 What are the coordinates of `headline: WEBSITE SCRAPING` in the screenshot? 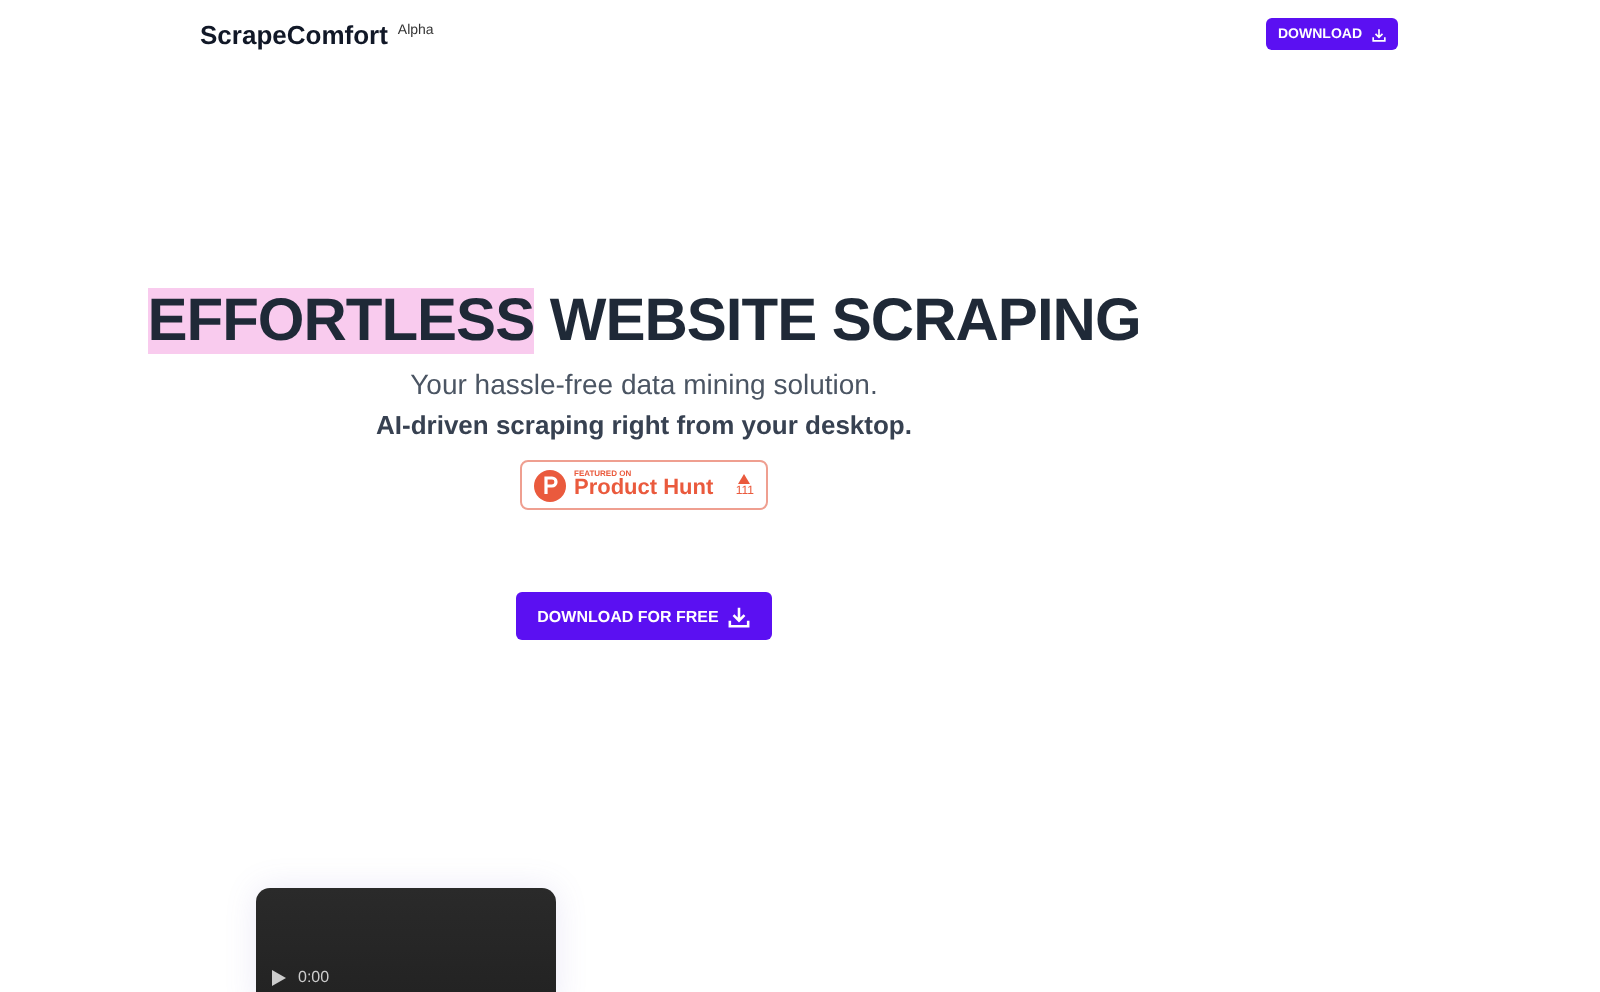 It's located at (845, 321).